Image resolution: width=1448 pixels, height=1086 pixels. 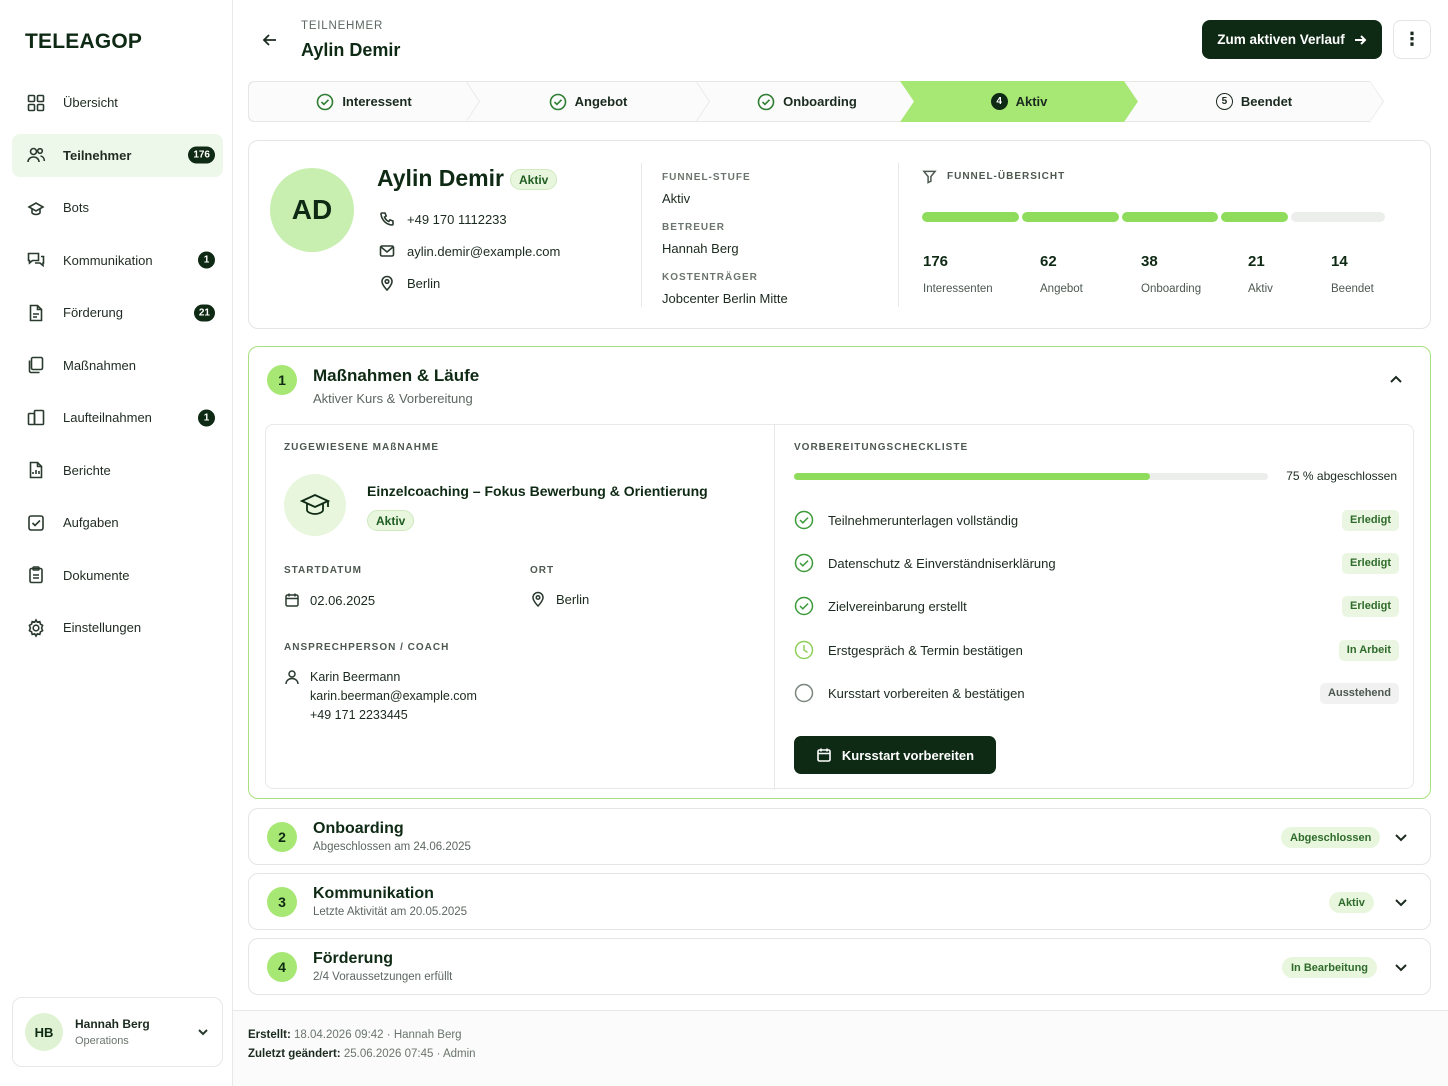 I want to click on coach-name: Karin Beermann, so click(x=355, y=677).